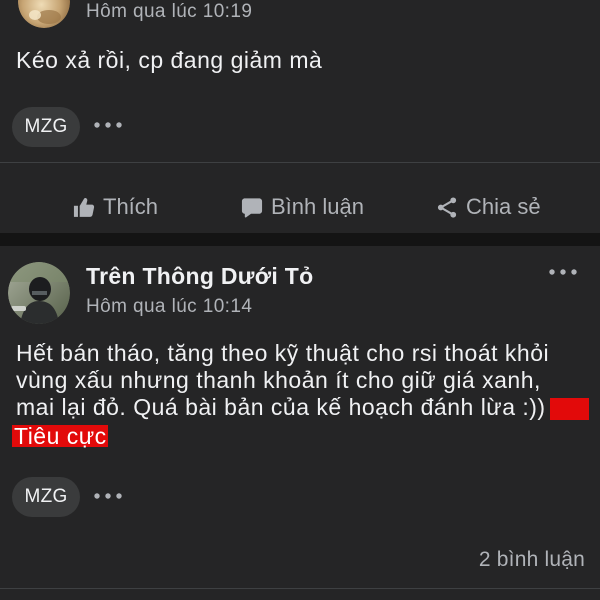 This screenshot has width=600, height=600. What do you see at coordinates (252, 207) in the screenshot?
I see `comment-icon` at bounding box center [252, 207].